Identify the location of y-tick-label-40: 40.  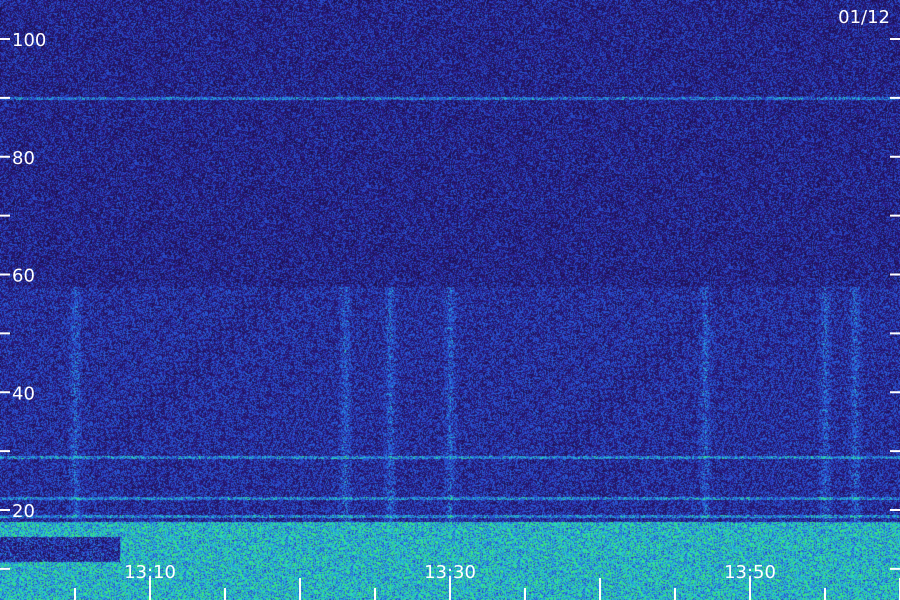
(23, 393).